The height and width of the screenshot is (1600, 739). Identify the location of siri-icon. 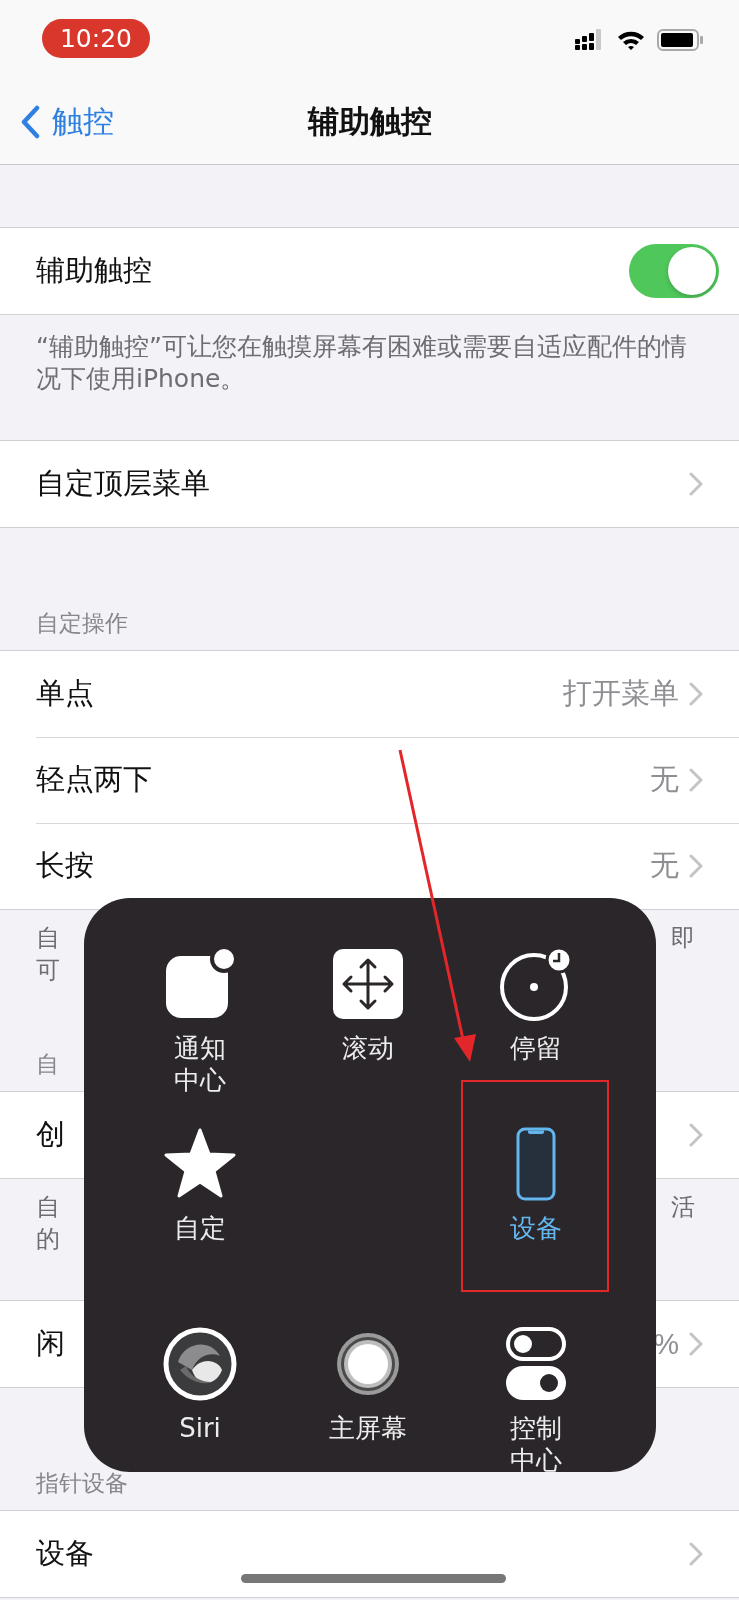
(200, 1364).